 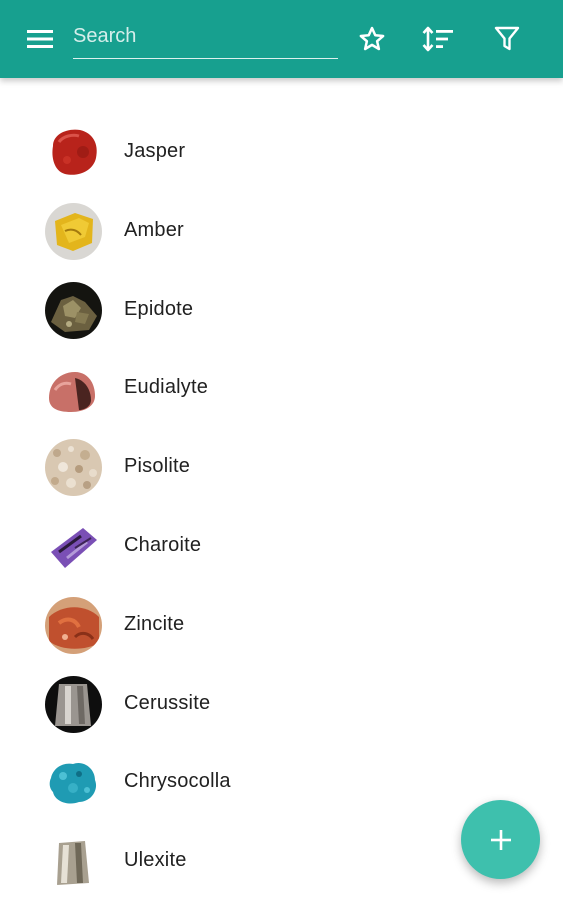 What do you see at coordinates (166, 387) in the screenshot?
I see `mineral-name: Eudialyte` at bounding box center [166, 387].